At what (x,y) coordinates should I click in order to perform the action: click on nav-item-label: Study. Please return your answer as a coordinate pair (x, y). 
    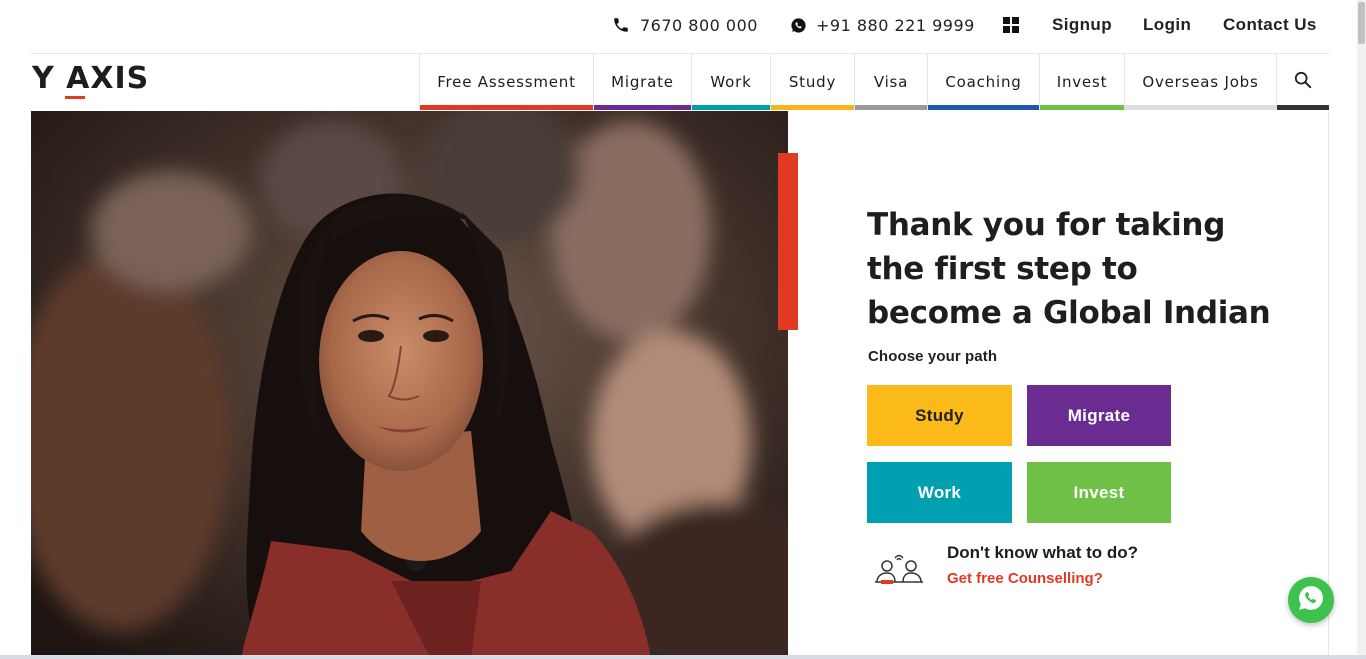
    Looking at the image, I should click on (812, 82).